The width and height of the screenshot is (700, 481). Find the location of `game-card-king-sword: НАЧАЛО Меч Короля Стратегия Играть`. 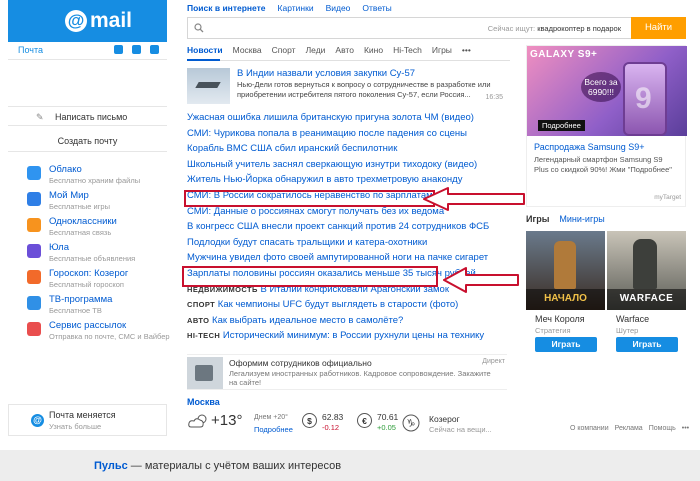

game-card-king-sword: НАЧАЛО Меч Короля Стратегия Играть is located at coordinates (565, 293).